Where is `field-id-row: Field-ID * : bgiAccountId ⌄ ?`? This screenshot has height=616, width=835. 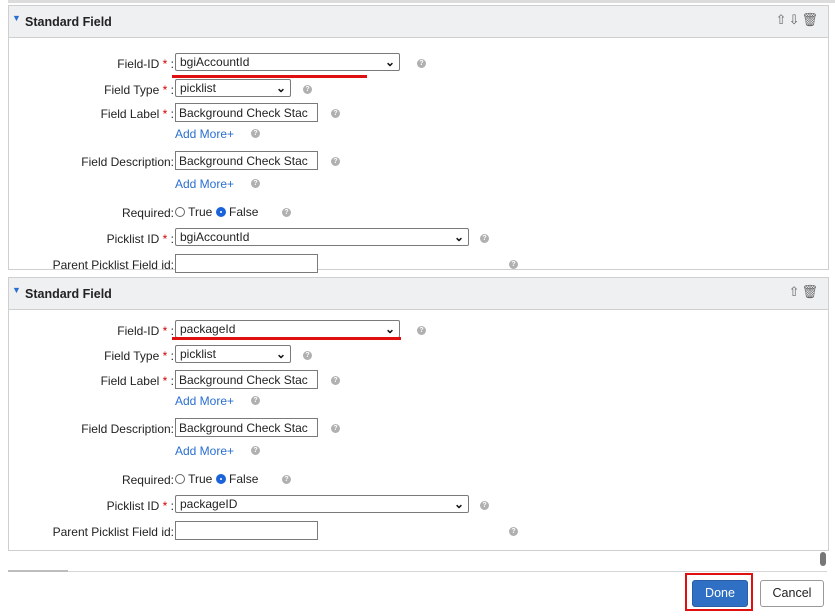
field-id-row: Field-ID * : bgiAccountId ⌄ ? is located at coordinates (418, 64).